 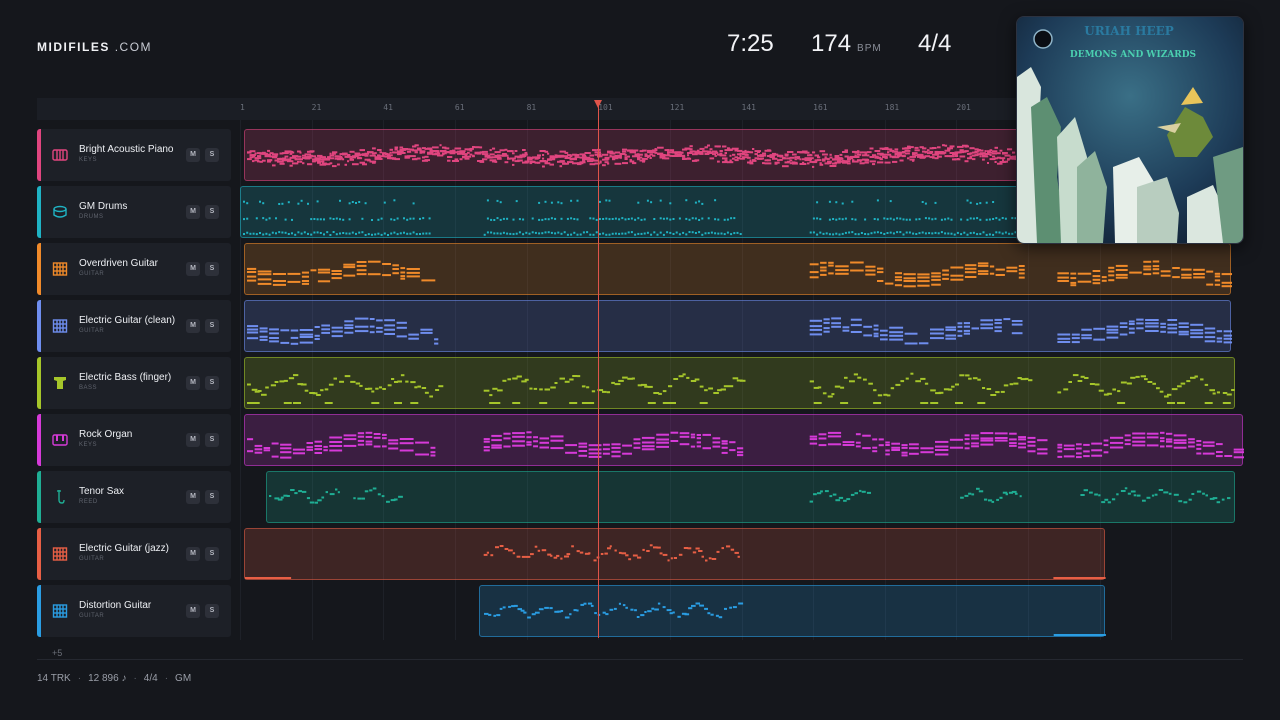 I want to click on track-header: Electric Guitar (clean) GUITAR M S, so click(x=134, y=326).